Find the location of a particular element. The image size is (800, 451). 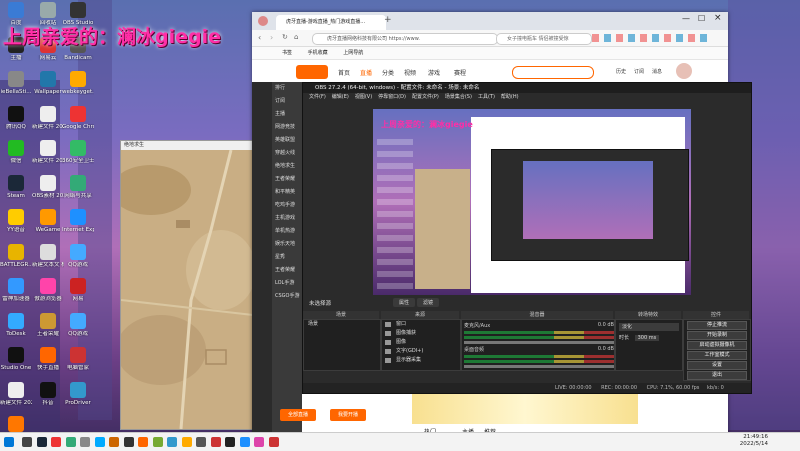

category-item: LOL手游 is located at coordinates (287, 283).